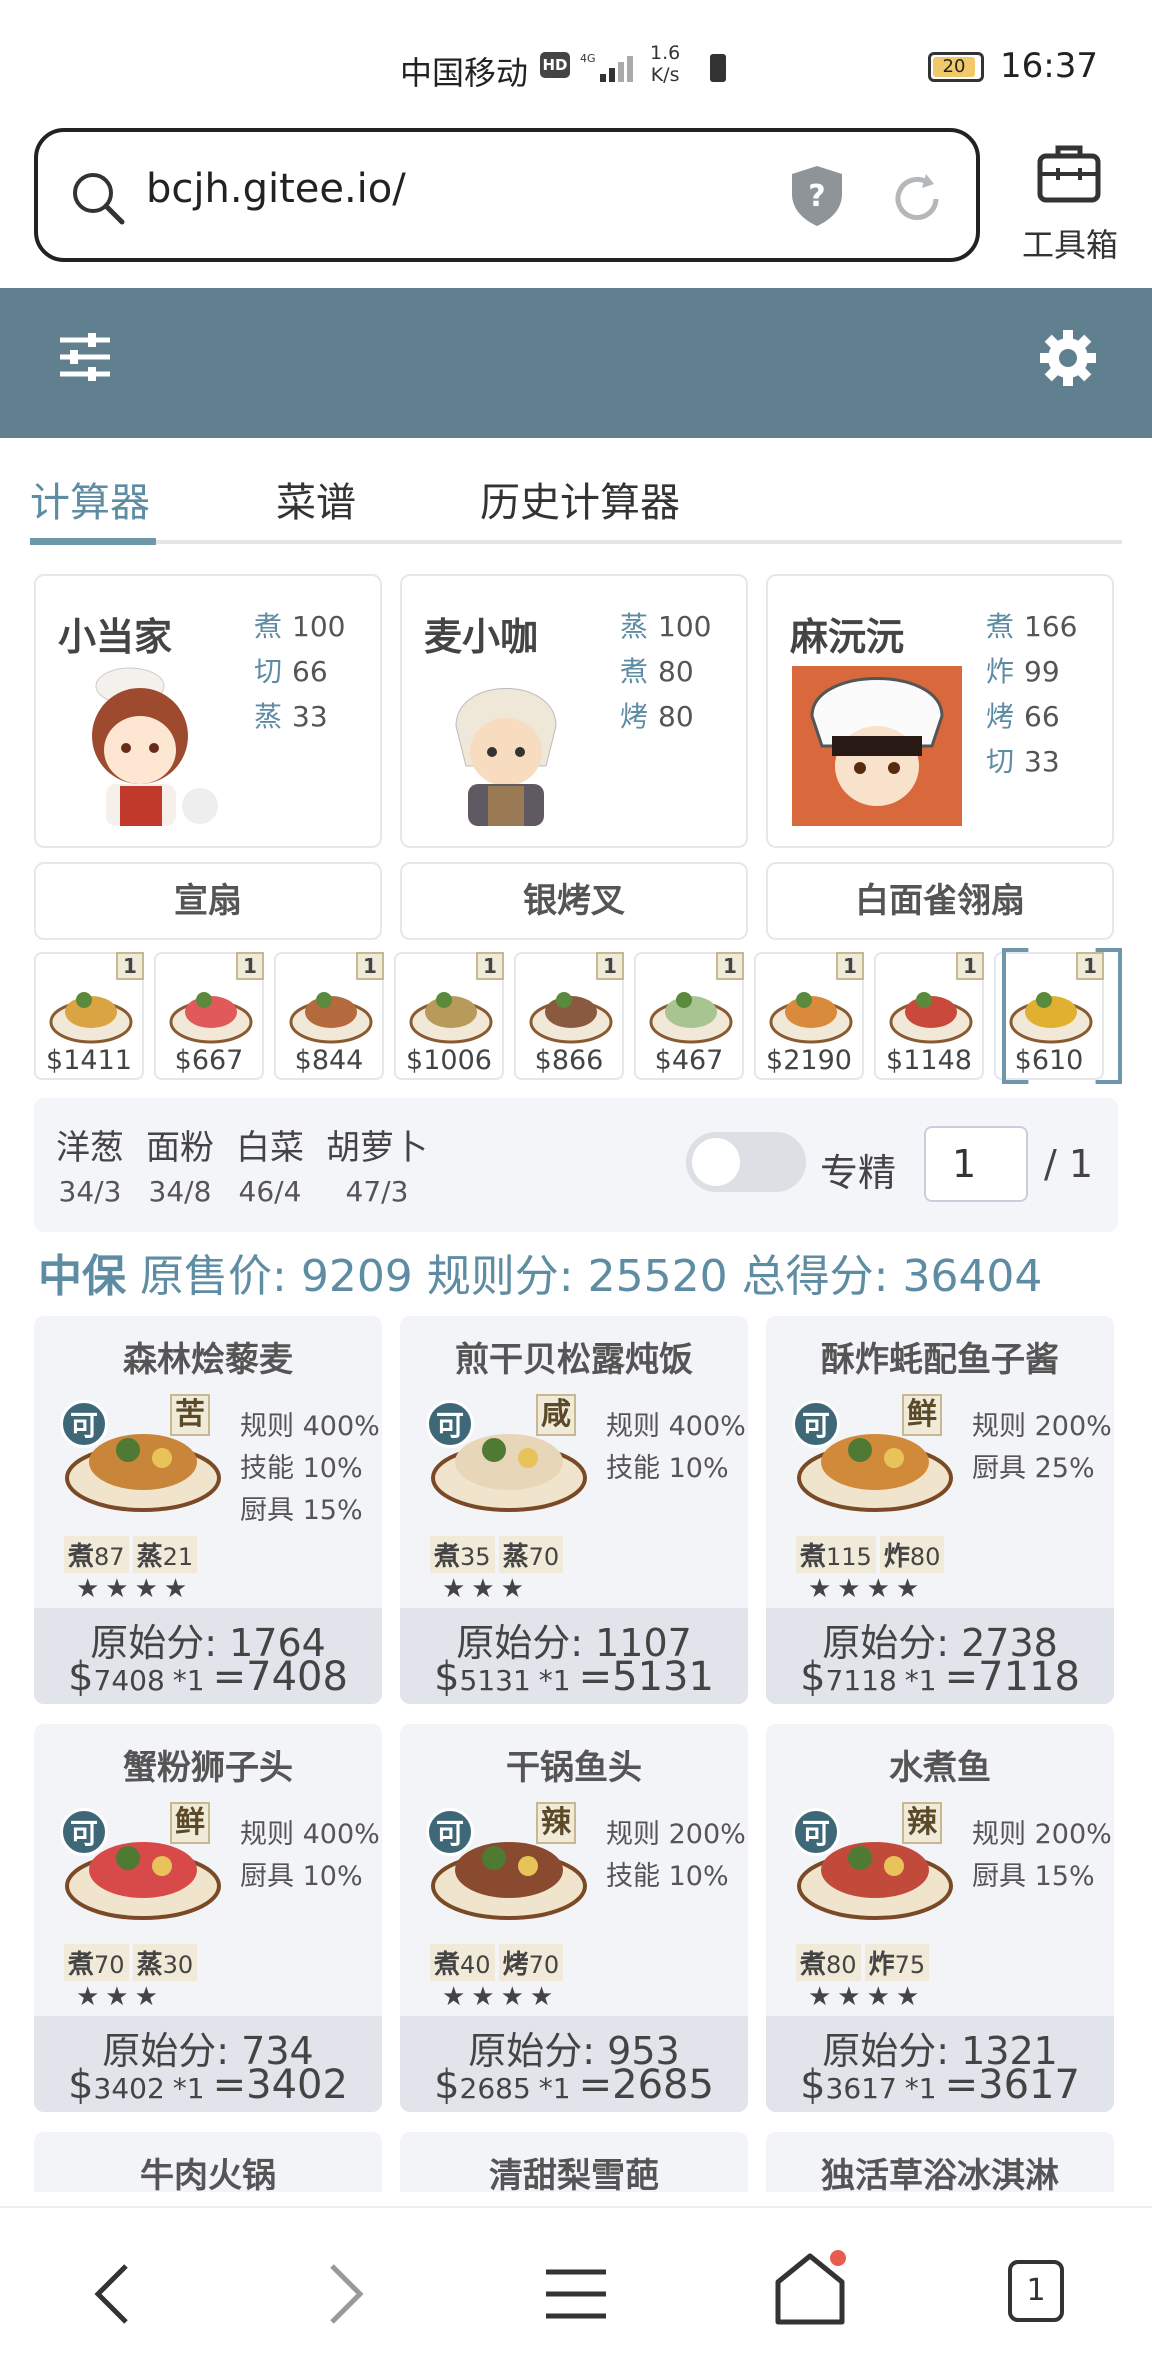 Image resolution: width=1152 pixels, height=2376 pixels. I want to click on battery-level: 20, so click(954, 67).